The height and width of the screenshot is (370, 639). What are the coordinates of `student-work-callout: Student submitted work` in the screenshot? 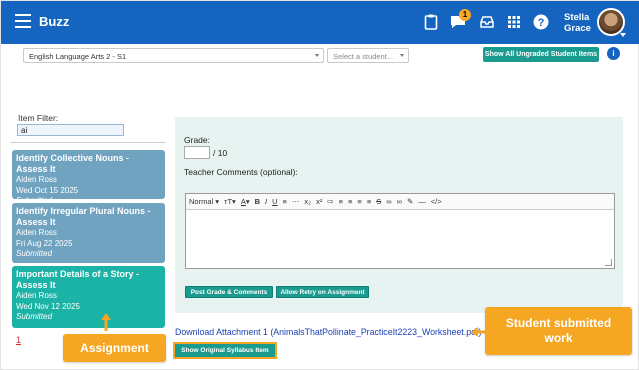 It's located at (558, 331).